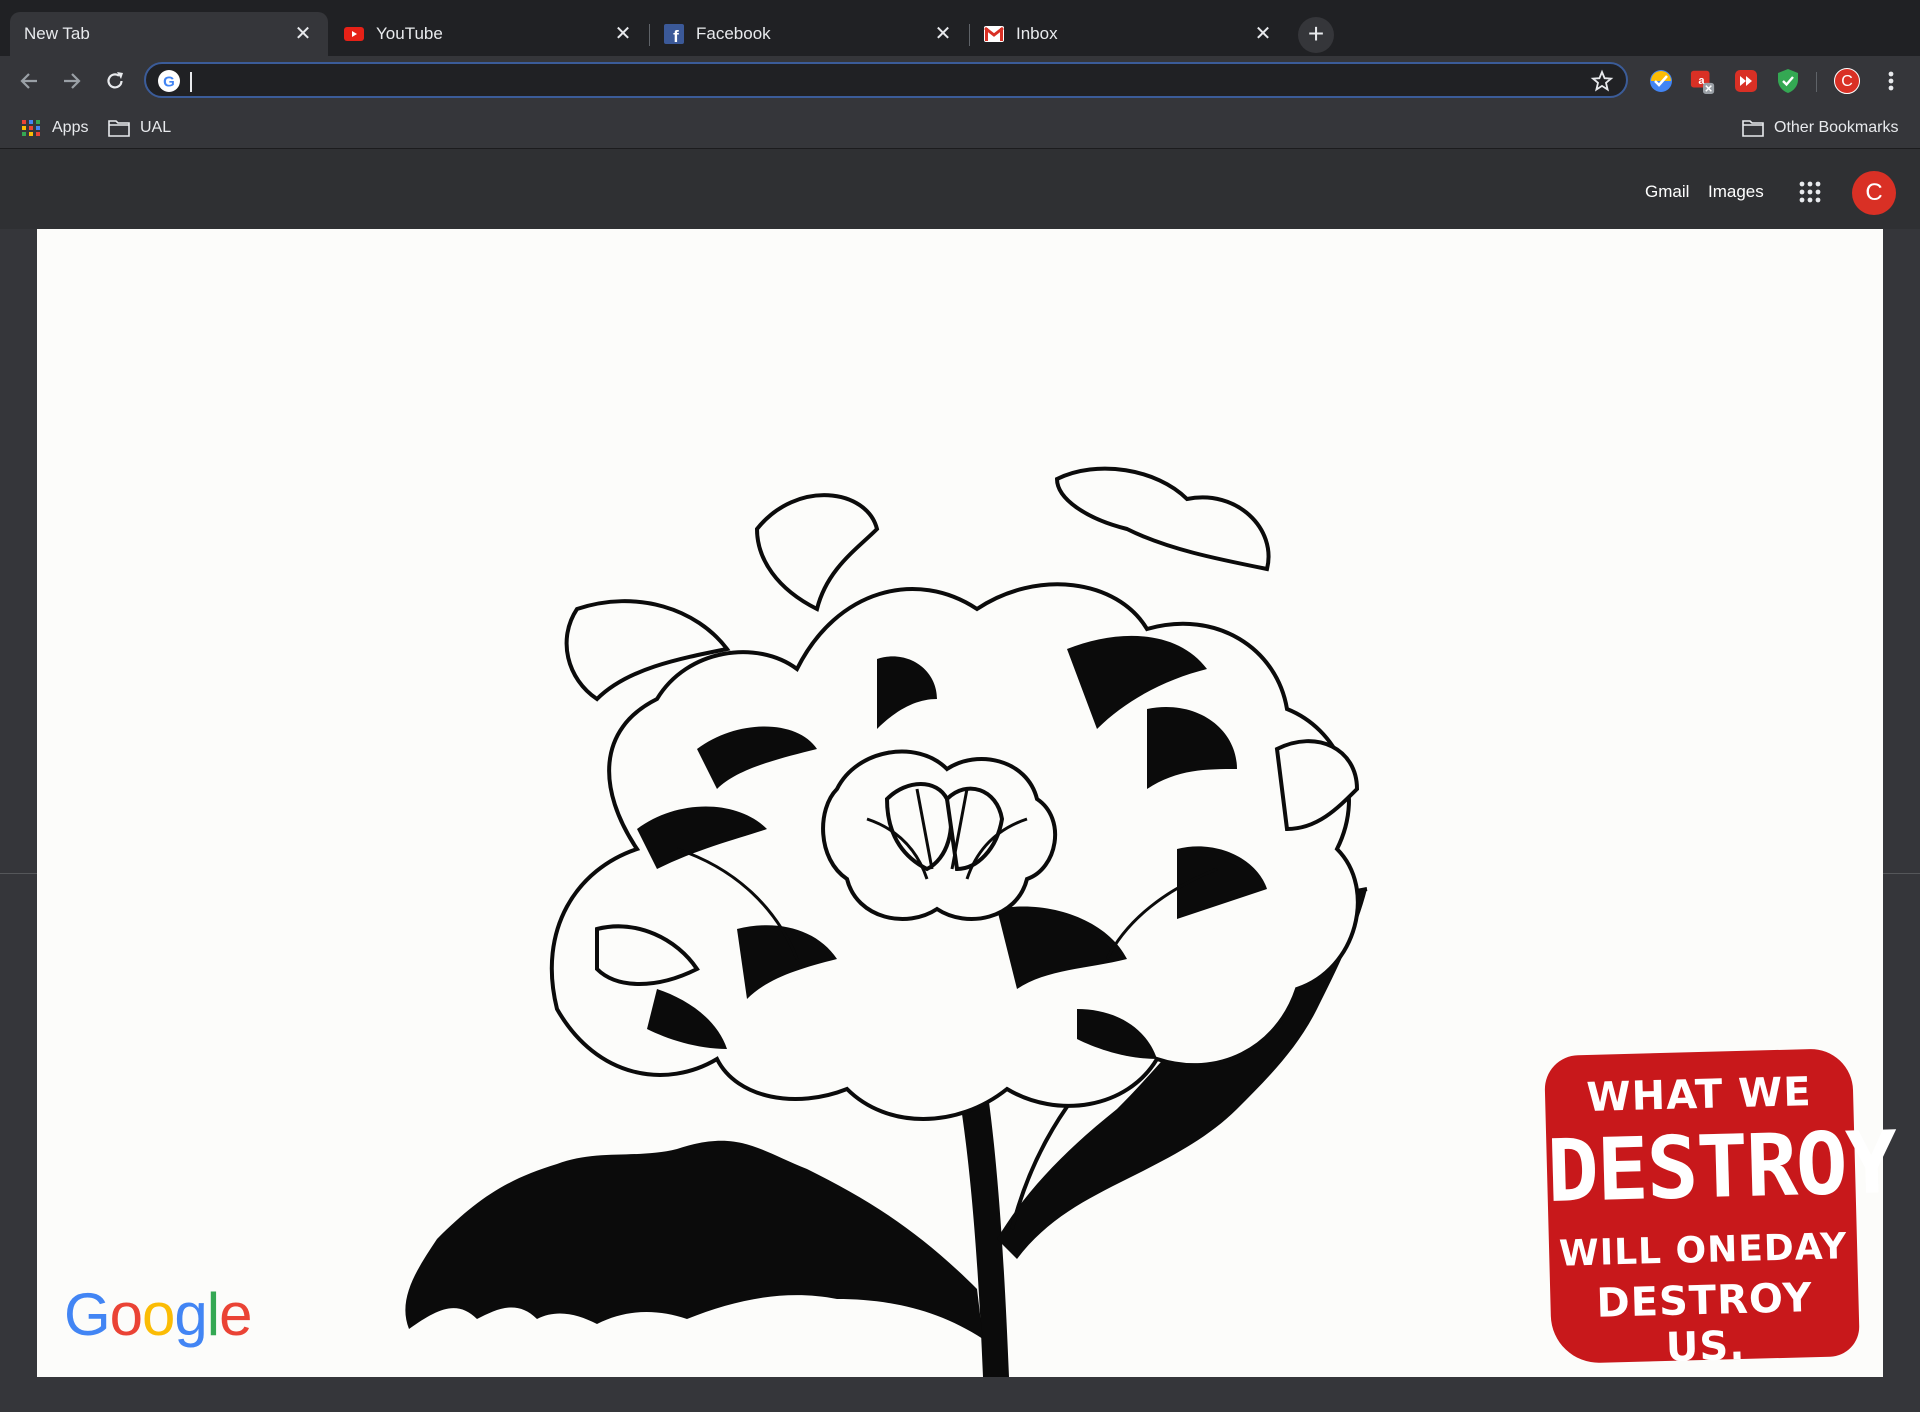 The height and width of the screenshot is (1412, 1920). I want to click on tab-title: Facebook, so click(733, 33).